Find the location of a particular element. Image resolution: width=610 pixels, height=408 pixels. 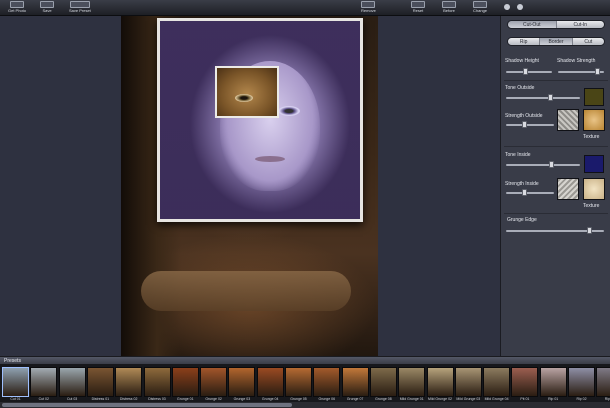

presets-header: Presets is located at coordinates (305, 360).